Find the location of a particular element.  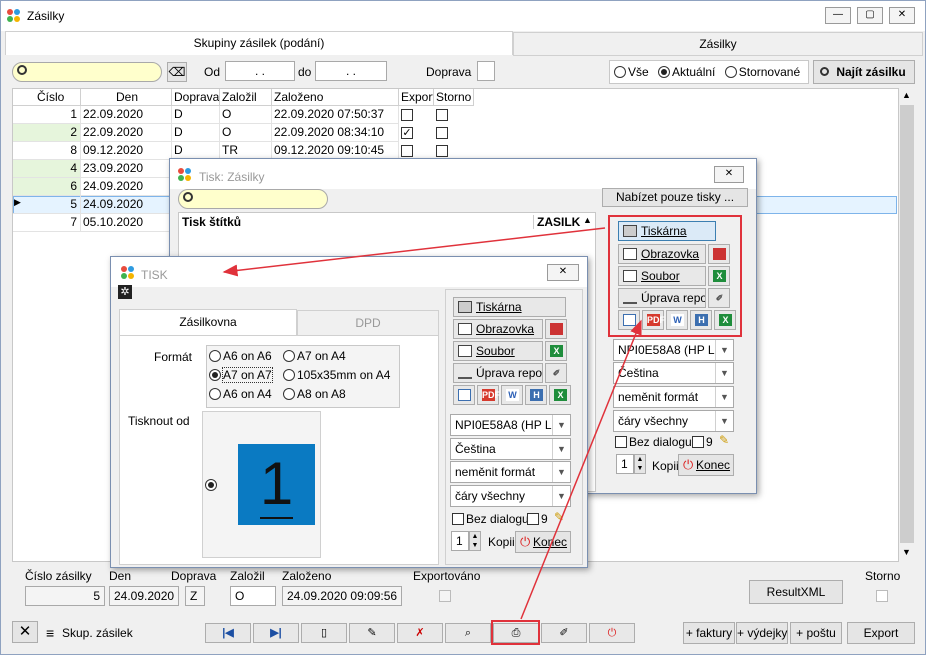

arrow-to-tisk is located at coordinates (414, 252).